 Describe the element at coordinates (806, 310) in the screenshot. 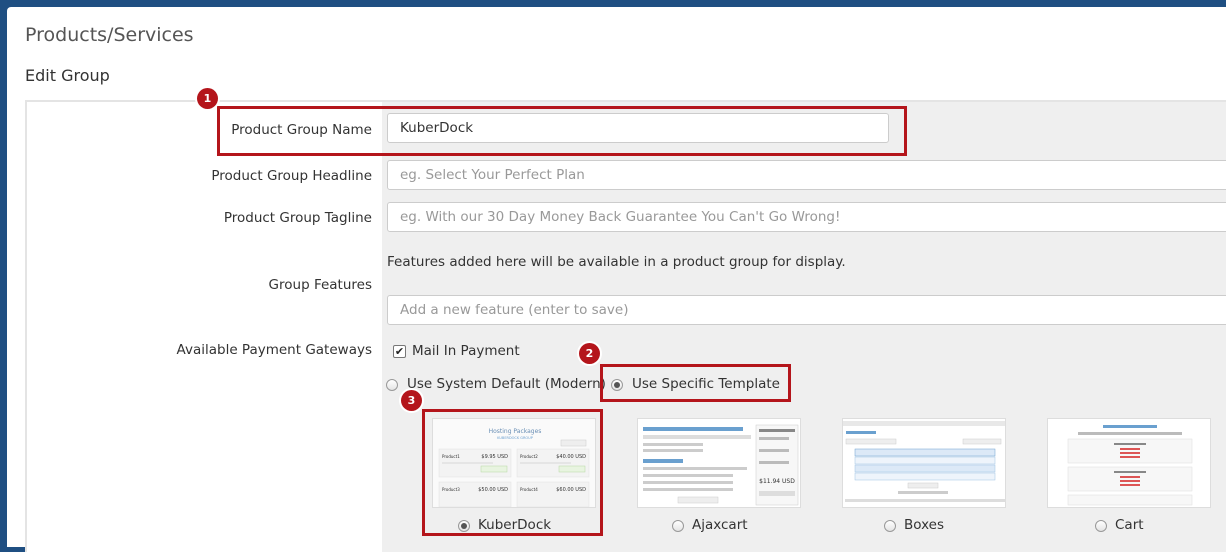

I see `feature-input` at that location.